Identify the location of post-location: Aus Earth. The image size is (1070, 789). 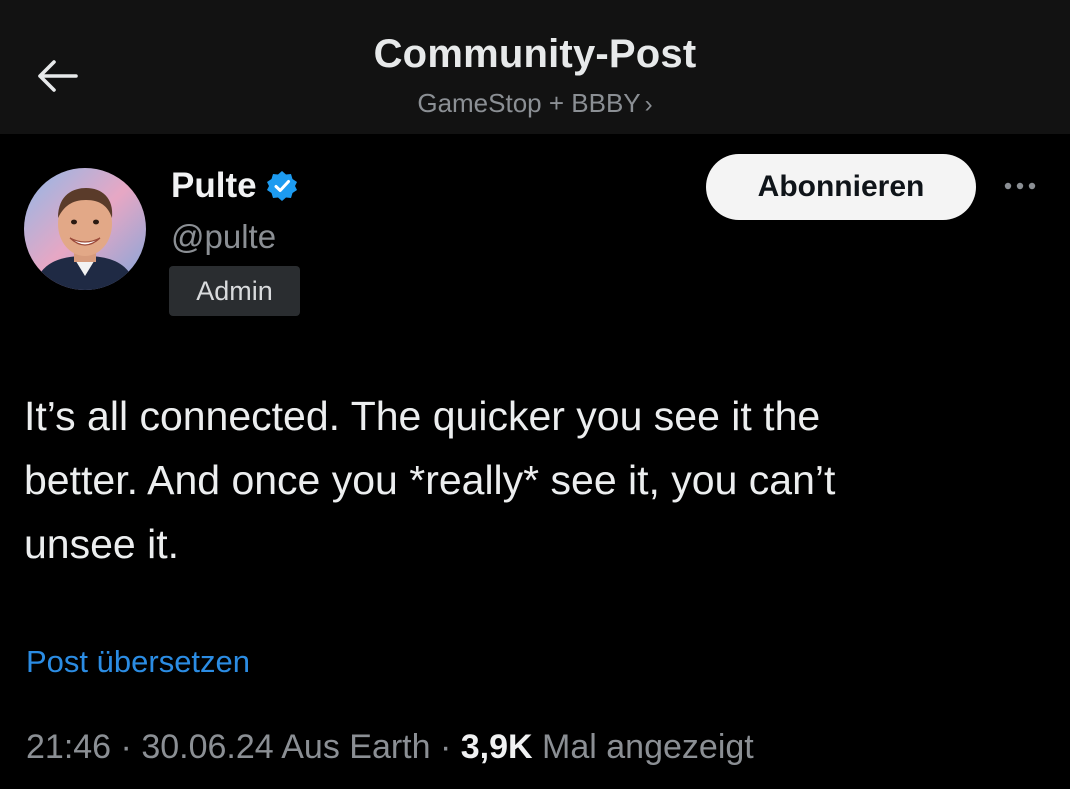
(352, 747).